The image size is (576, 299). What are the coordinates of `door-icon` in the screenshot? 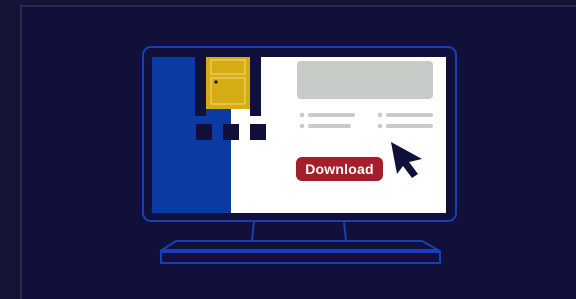 It's located at (228, 83).